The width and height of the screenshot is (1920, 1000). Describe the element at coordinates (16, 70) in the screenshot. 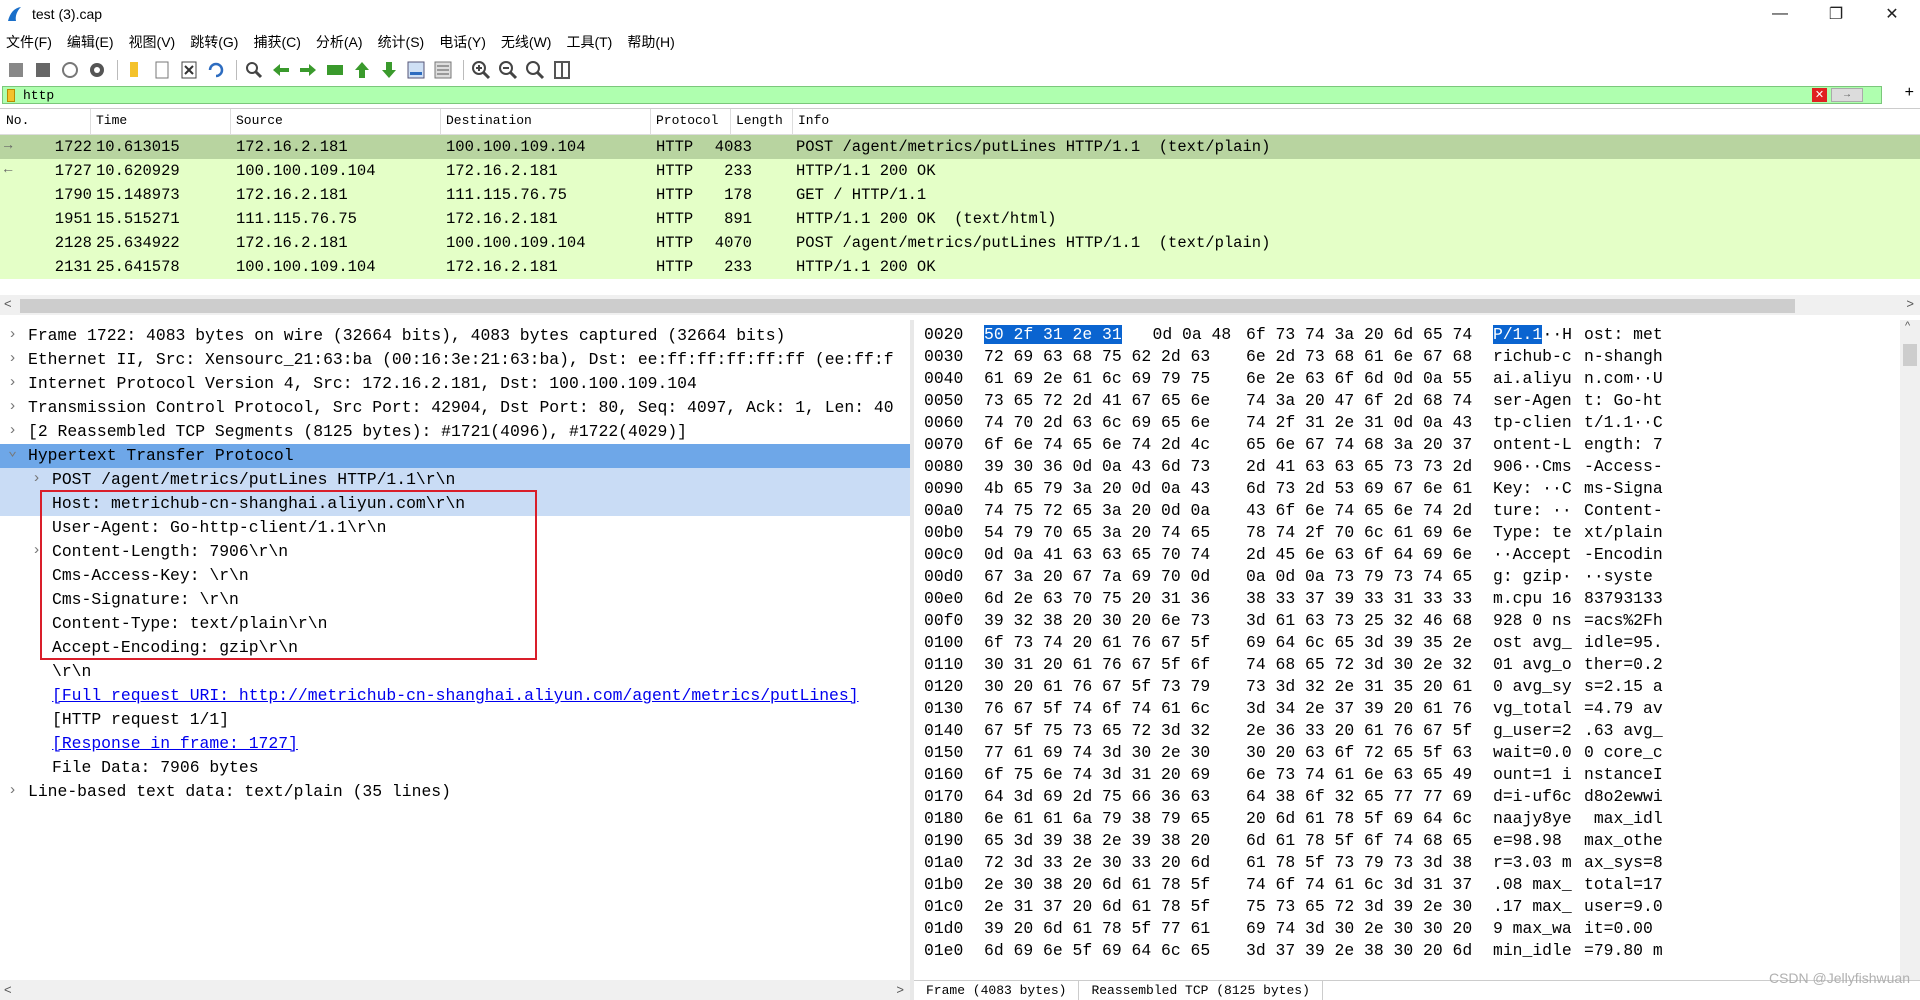

I see `start-capture-icon` at that location.